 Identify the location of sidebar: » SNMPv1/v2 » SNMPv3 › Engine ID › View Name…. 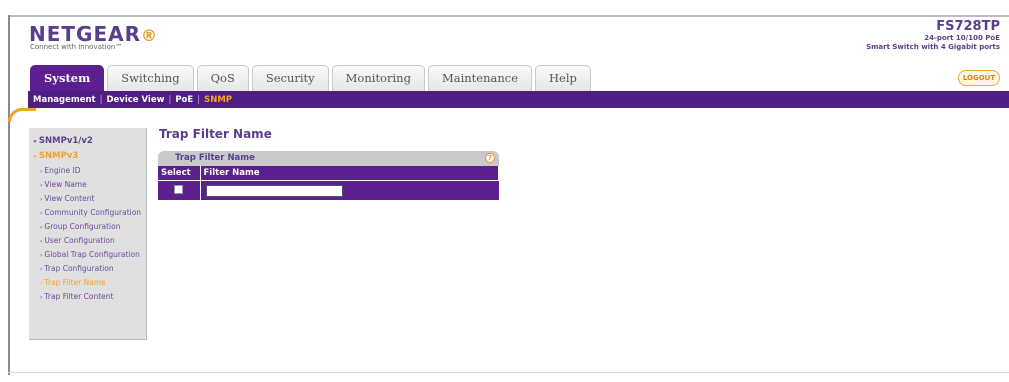
(88, 234).